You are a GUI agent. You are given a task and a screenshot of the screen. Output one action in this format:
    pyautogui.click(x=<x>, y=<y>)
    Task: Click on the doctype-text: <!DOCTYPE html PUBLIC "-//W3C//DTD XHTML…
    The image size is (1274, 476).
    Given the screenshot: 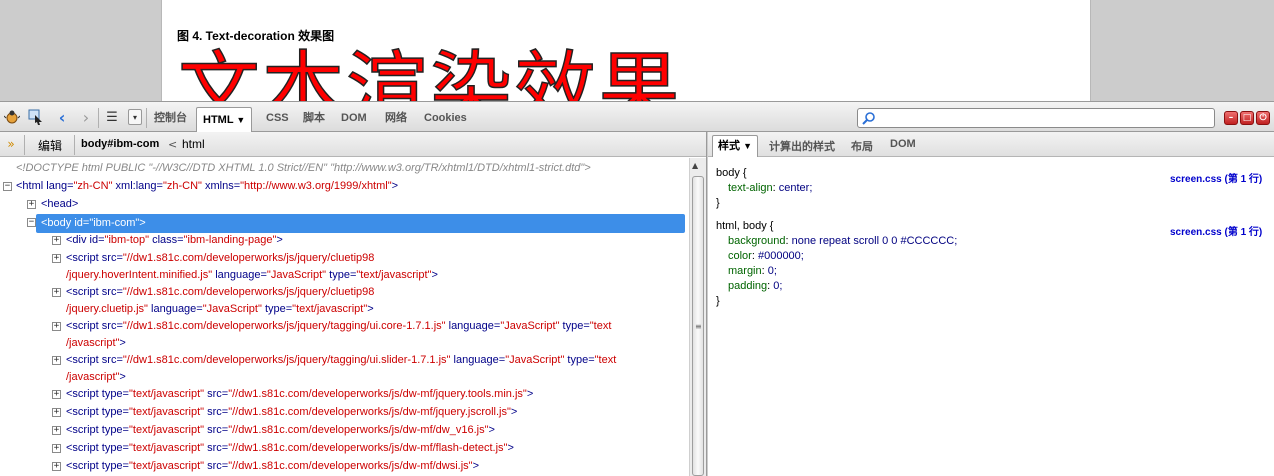 What is the action you would take?
    pyautogui.click(x=303, y=168)
    